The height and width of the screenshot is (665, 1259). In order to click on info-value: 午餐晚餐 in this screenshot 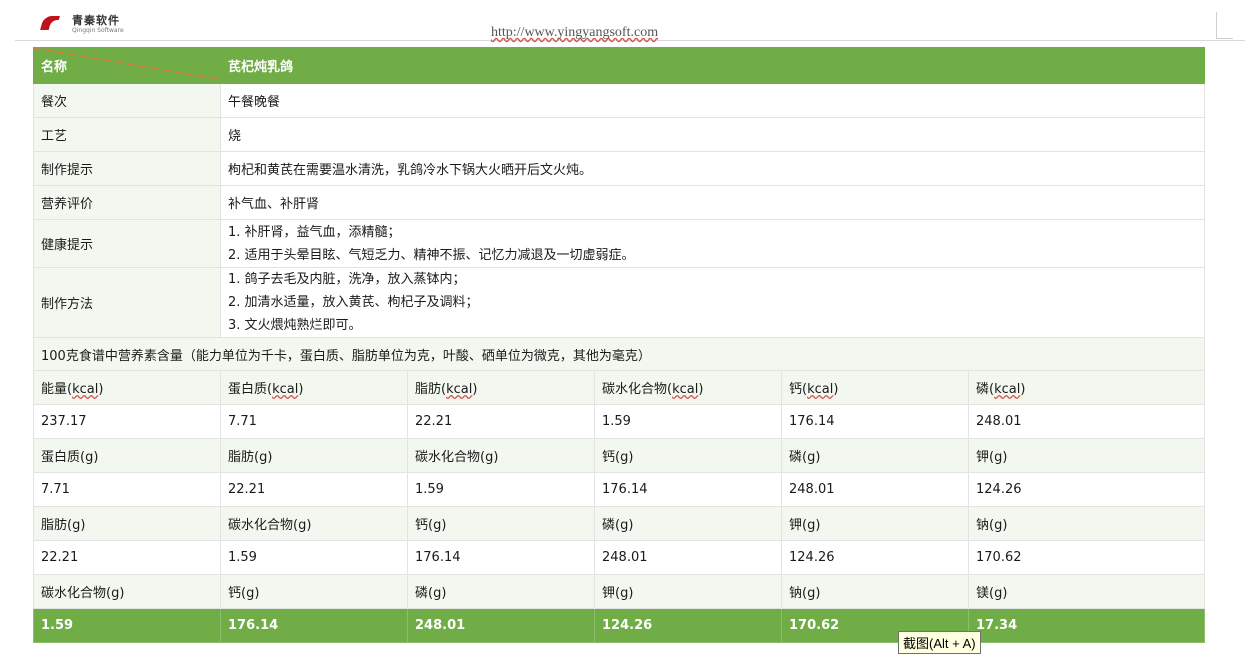, I will do `click(712, 100)`.